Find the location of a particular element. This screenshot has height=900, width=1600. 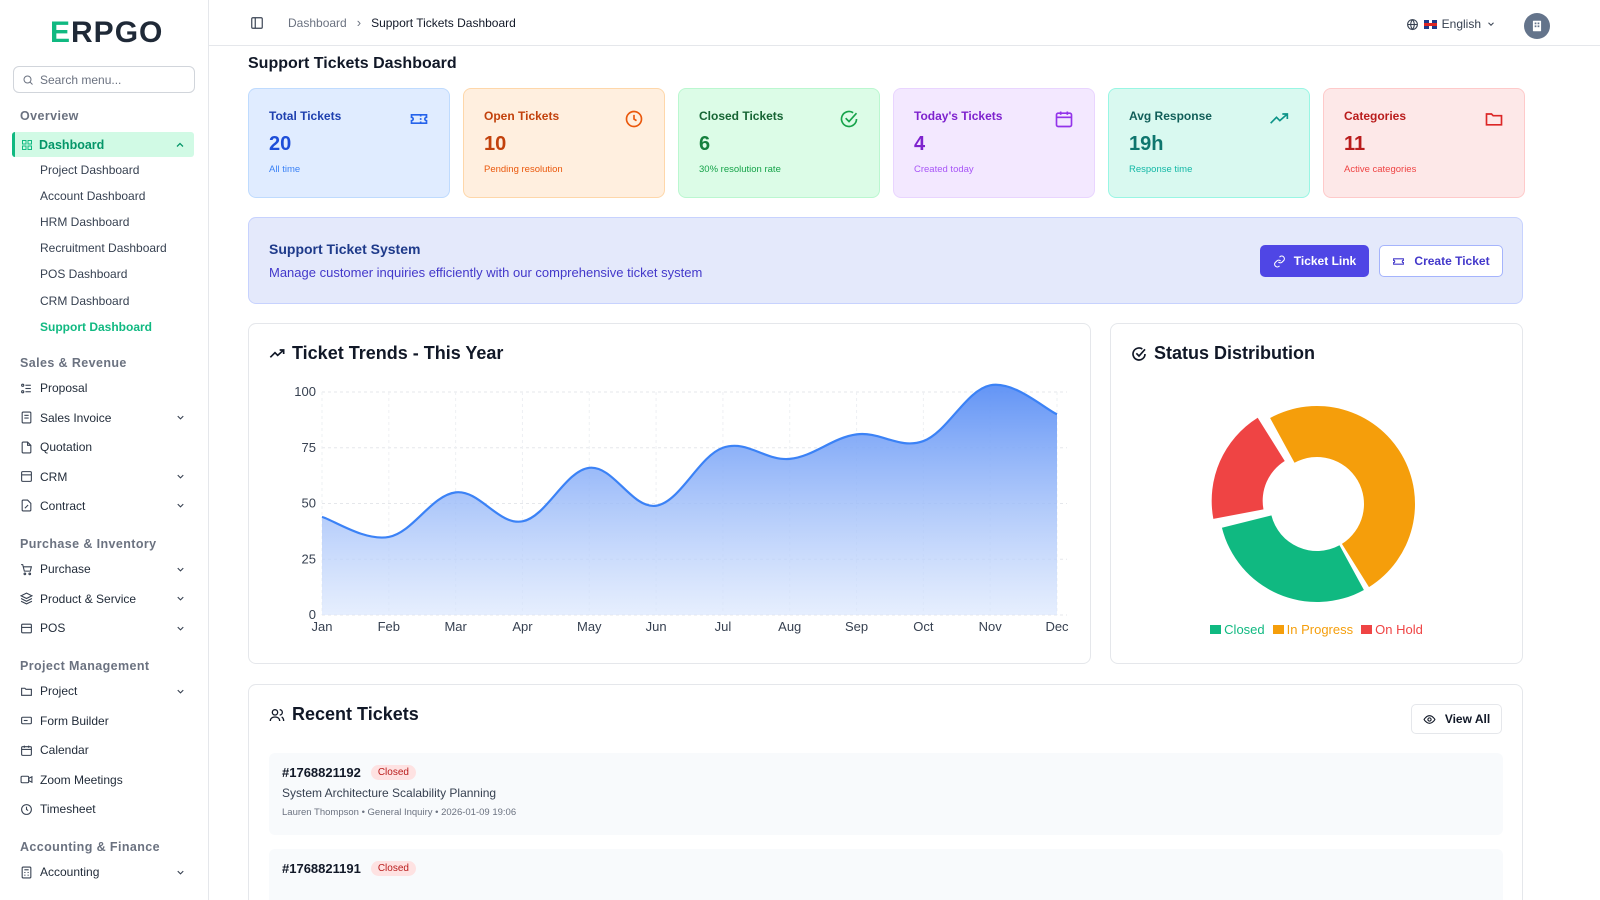

sidebar-item-crm-dashboard: CRM Dashboard is located at coordinates (104, 300).